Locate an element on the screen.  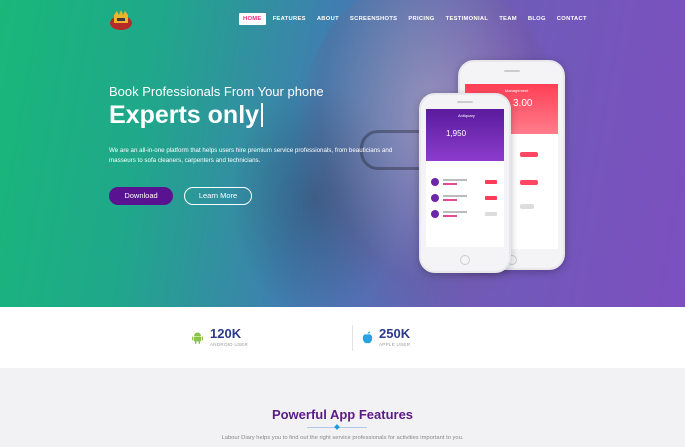
typing-cursor is located at coordinates (262, 115).